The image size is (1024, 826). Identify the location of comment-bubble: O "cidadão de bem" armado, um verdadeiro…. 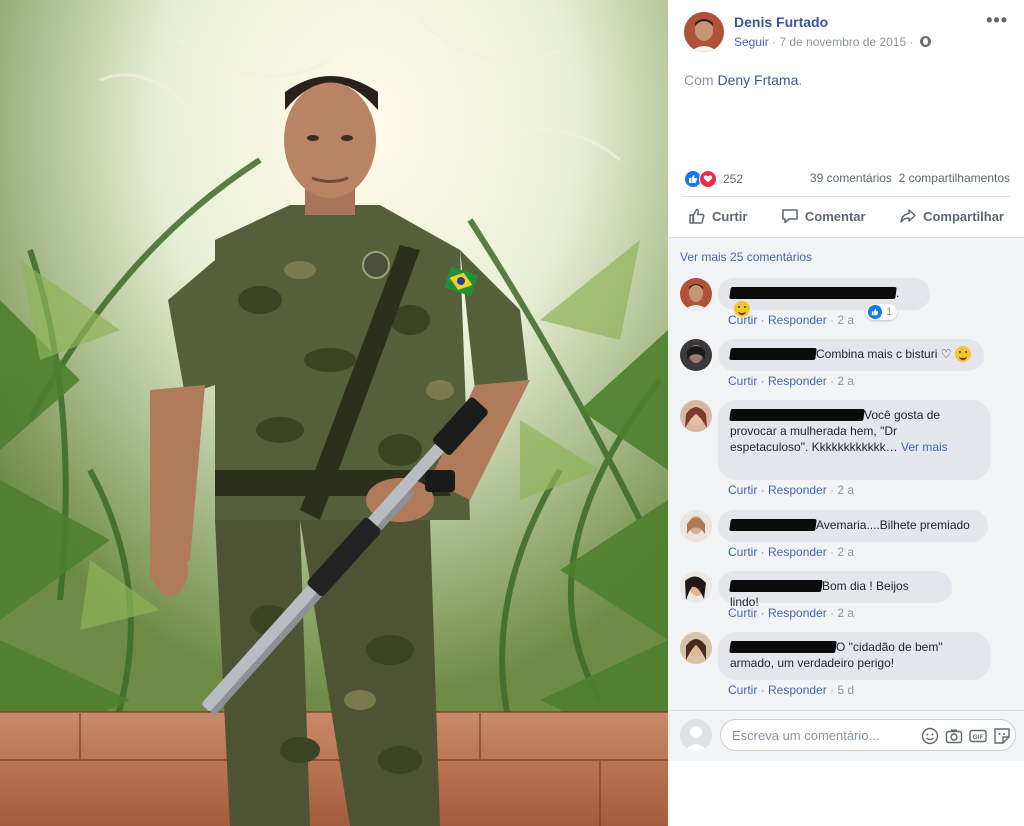
(854, 656).